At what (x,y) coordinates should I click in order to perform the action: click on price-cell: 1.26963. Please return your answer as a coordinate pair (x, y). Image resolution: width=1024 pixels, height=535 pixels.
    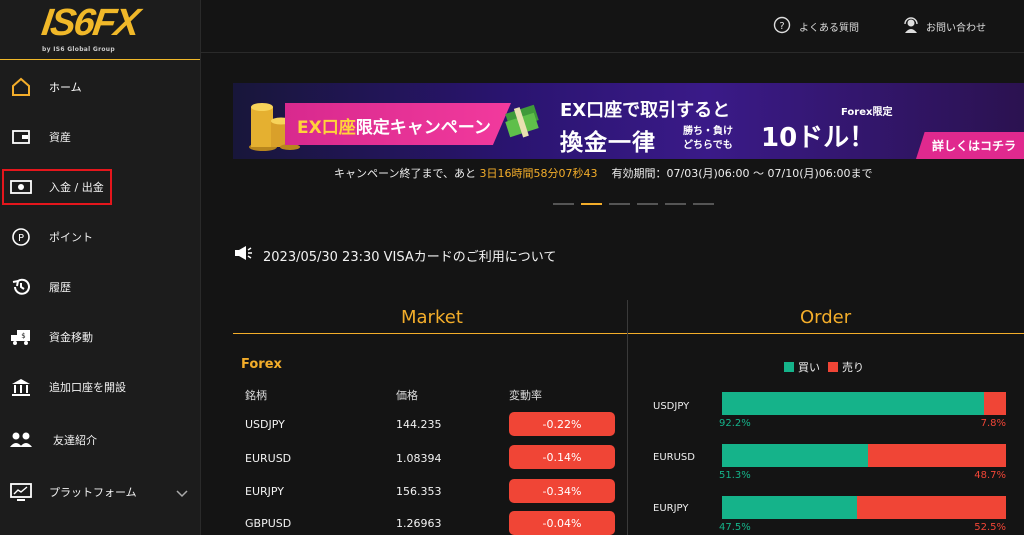
    Looking at the image, I should click on (419, 523).